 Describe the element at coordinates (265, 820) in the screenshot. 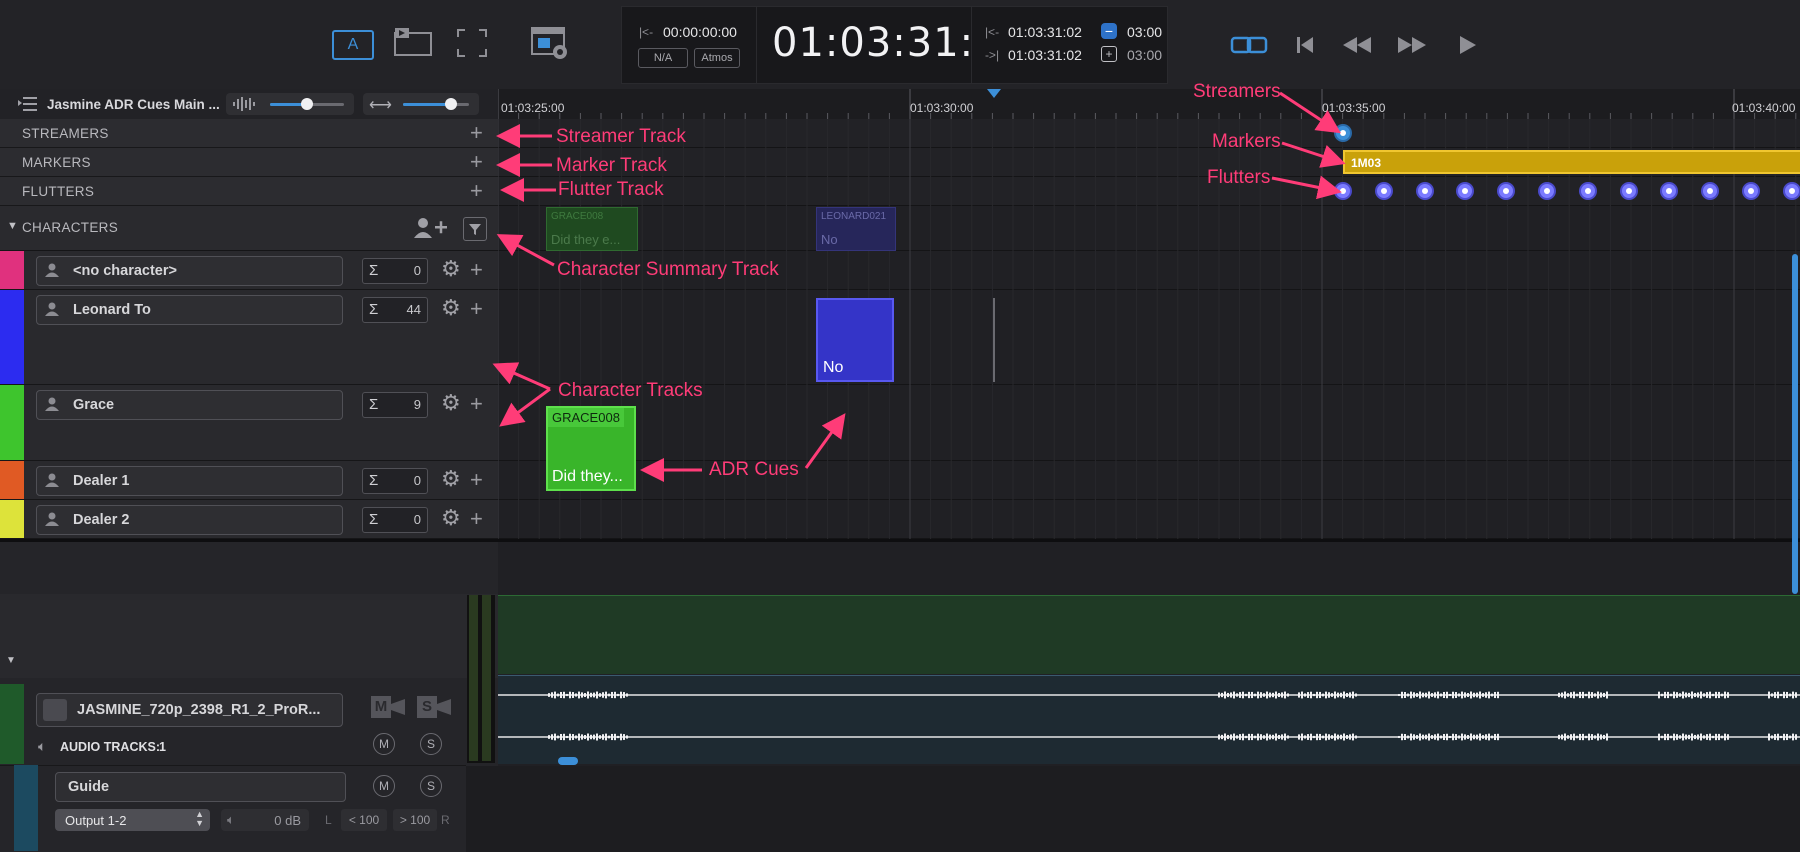

I see `volume-field: 🔈︎ 0 dB` at that location.